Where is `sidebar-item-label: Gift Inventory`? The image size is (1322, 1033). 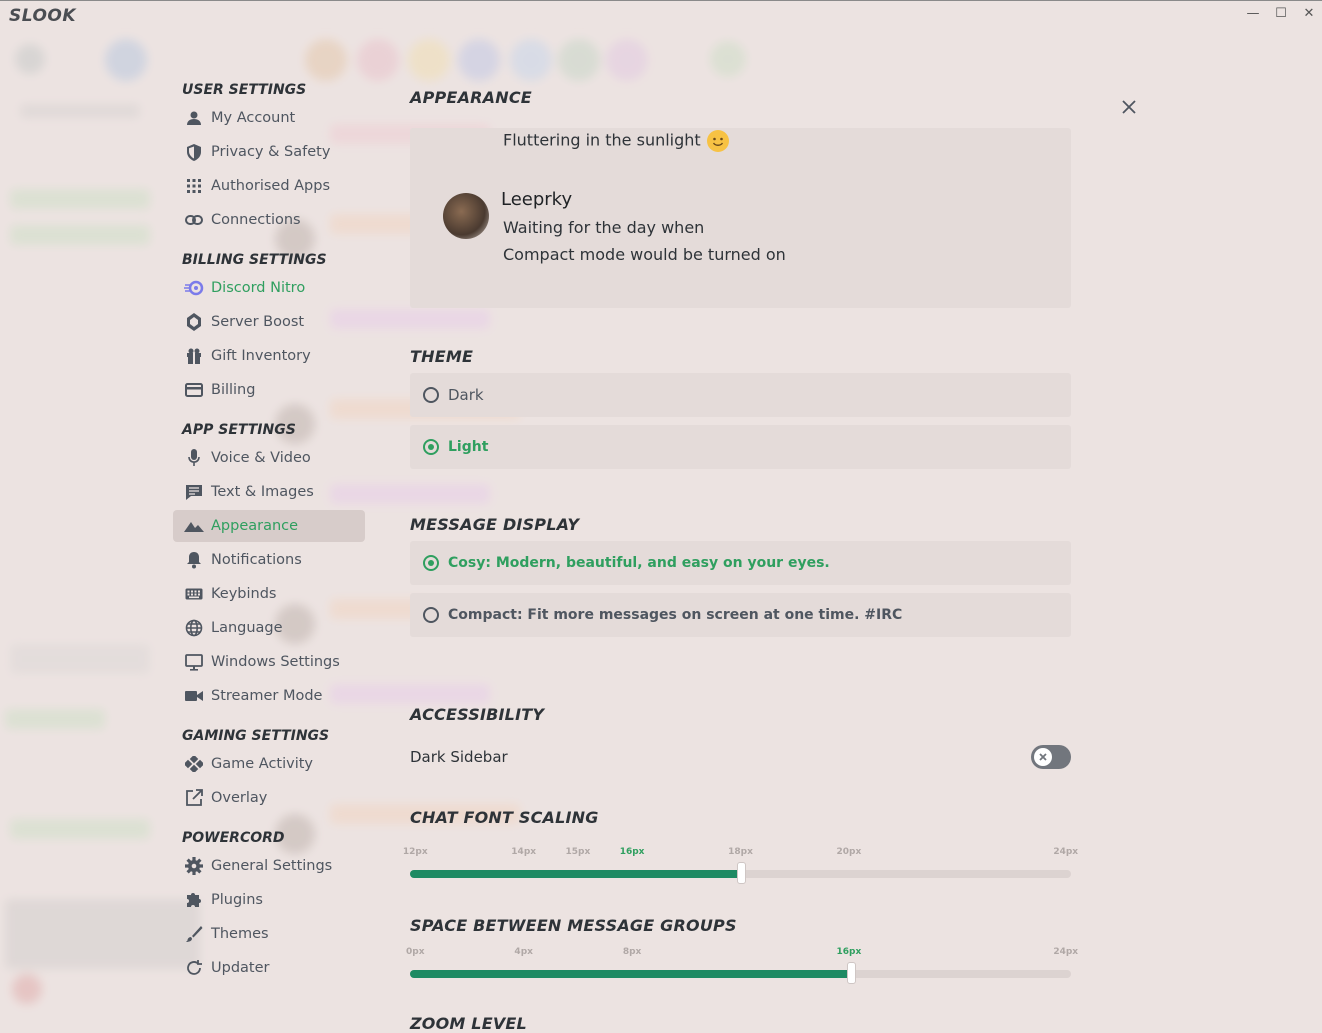 sidebar-item-label: Gift Inventory is located at coordinates (261, 356).